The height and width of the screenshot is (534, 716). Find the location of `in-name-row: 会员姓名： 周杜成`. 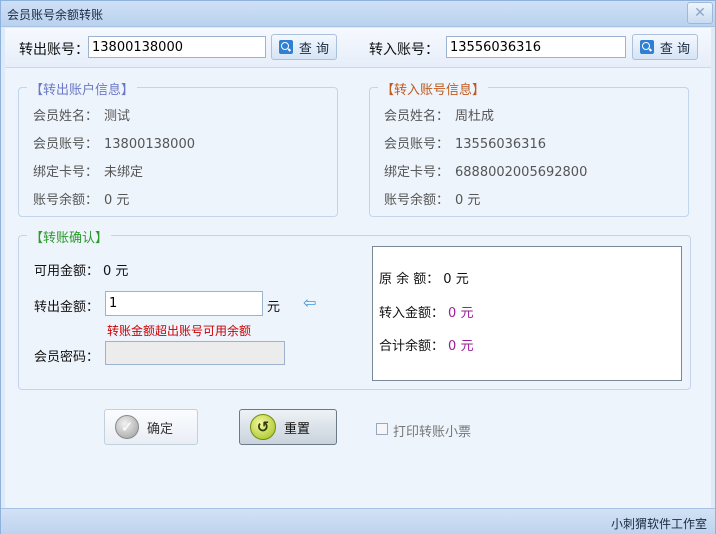

in-name-row: 会员姓名： 周杜成 is located at coordinates (439, 114).